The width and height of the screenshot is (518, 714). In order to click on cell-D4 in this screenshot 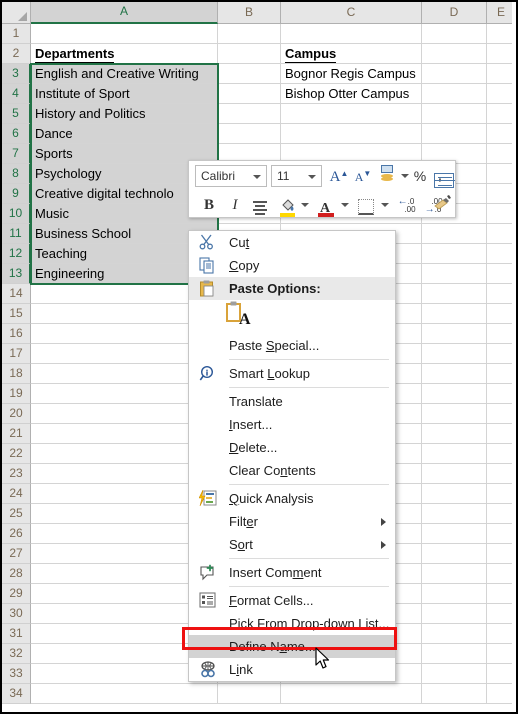, I will do `click(454, 94)`.